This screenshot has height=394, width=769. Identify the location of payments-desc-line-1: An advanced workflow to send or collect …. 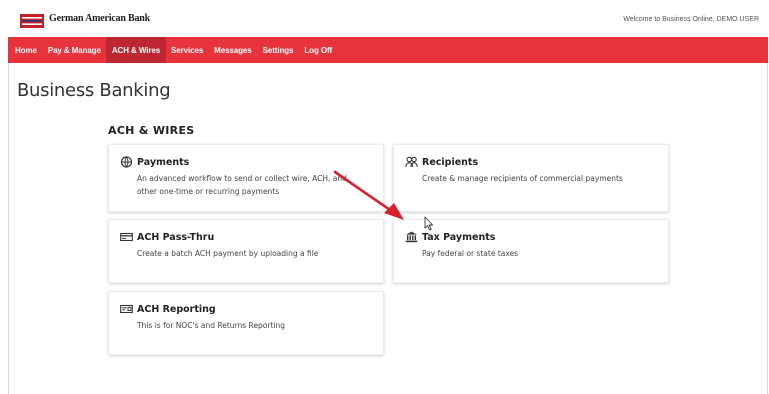
(242, 178).